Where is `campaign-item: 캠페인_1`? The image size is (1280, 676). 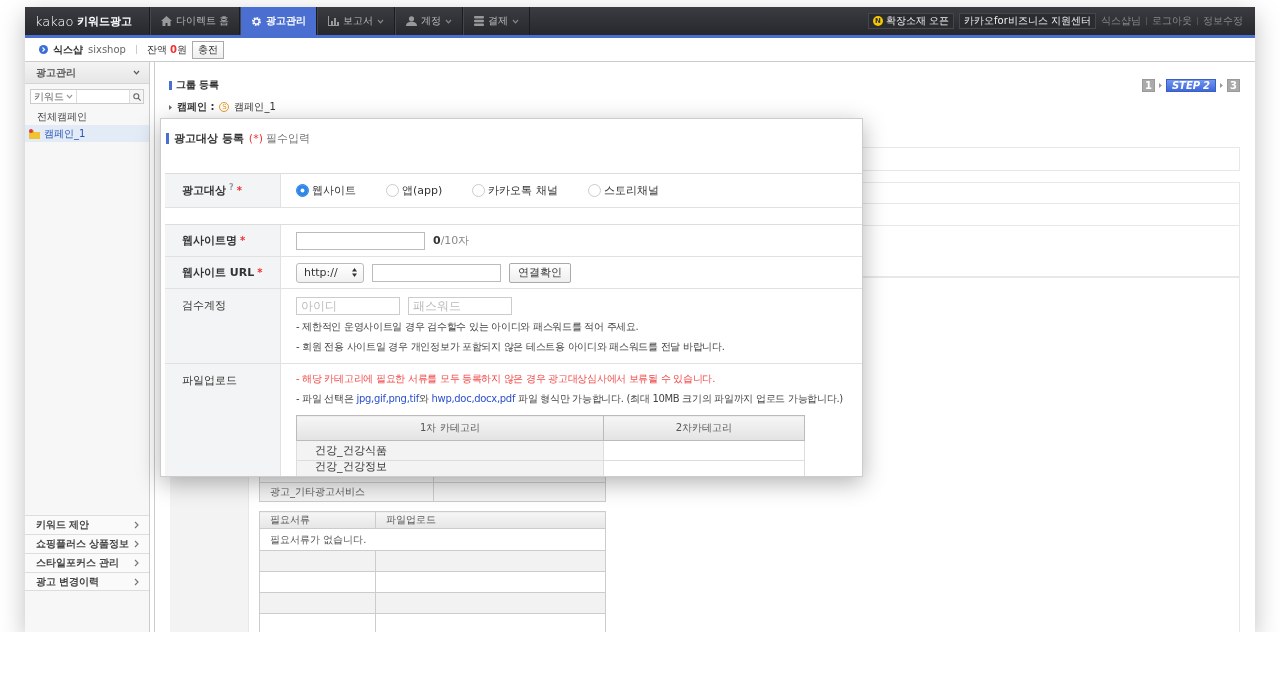
campaign-item: 캠페인_1 is located at coordinates (87, 133).